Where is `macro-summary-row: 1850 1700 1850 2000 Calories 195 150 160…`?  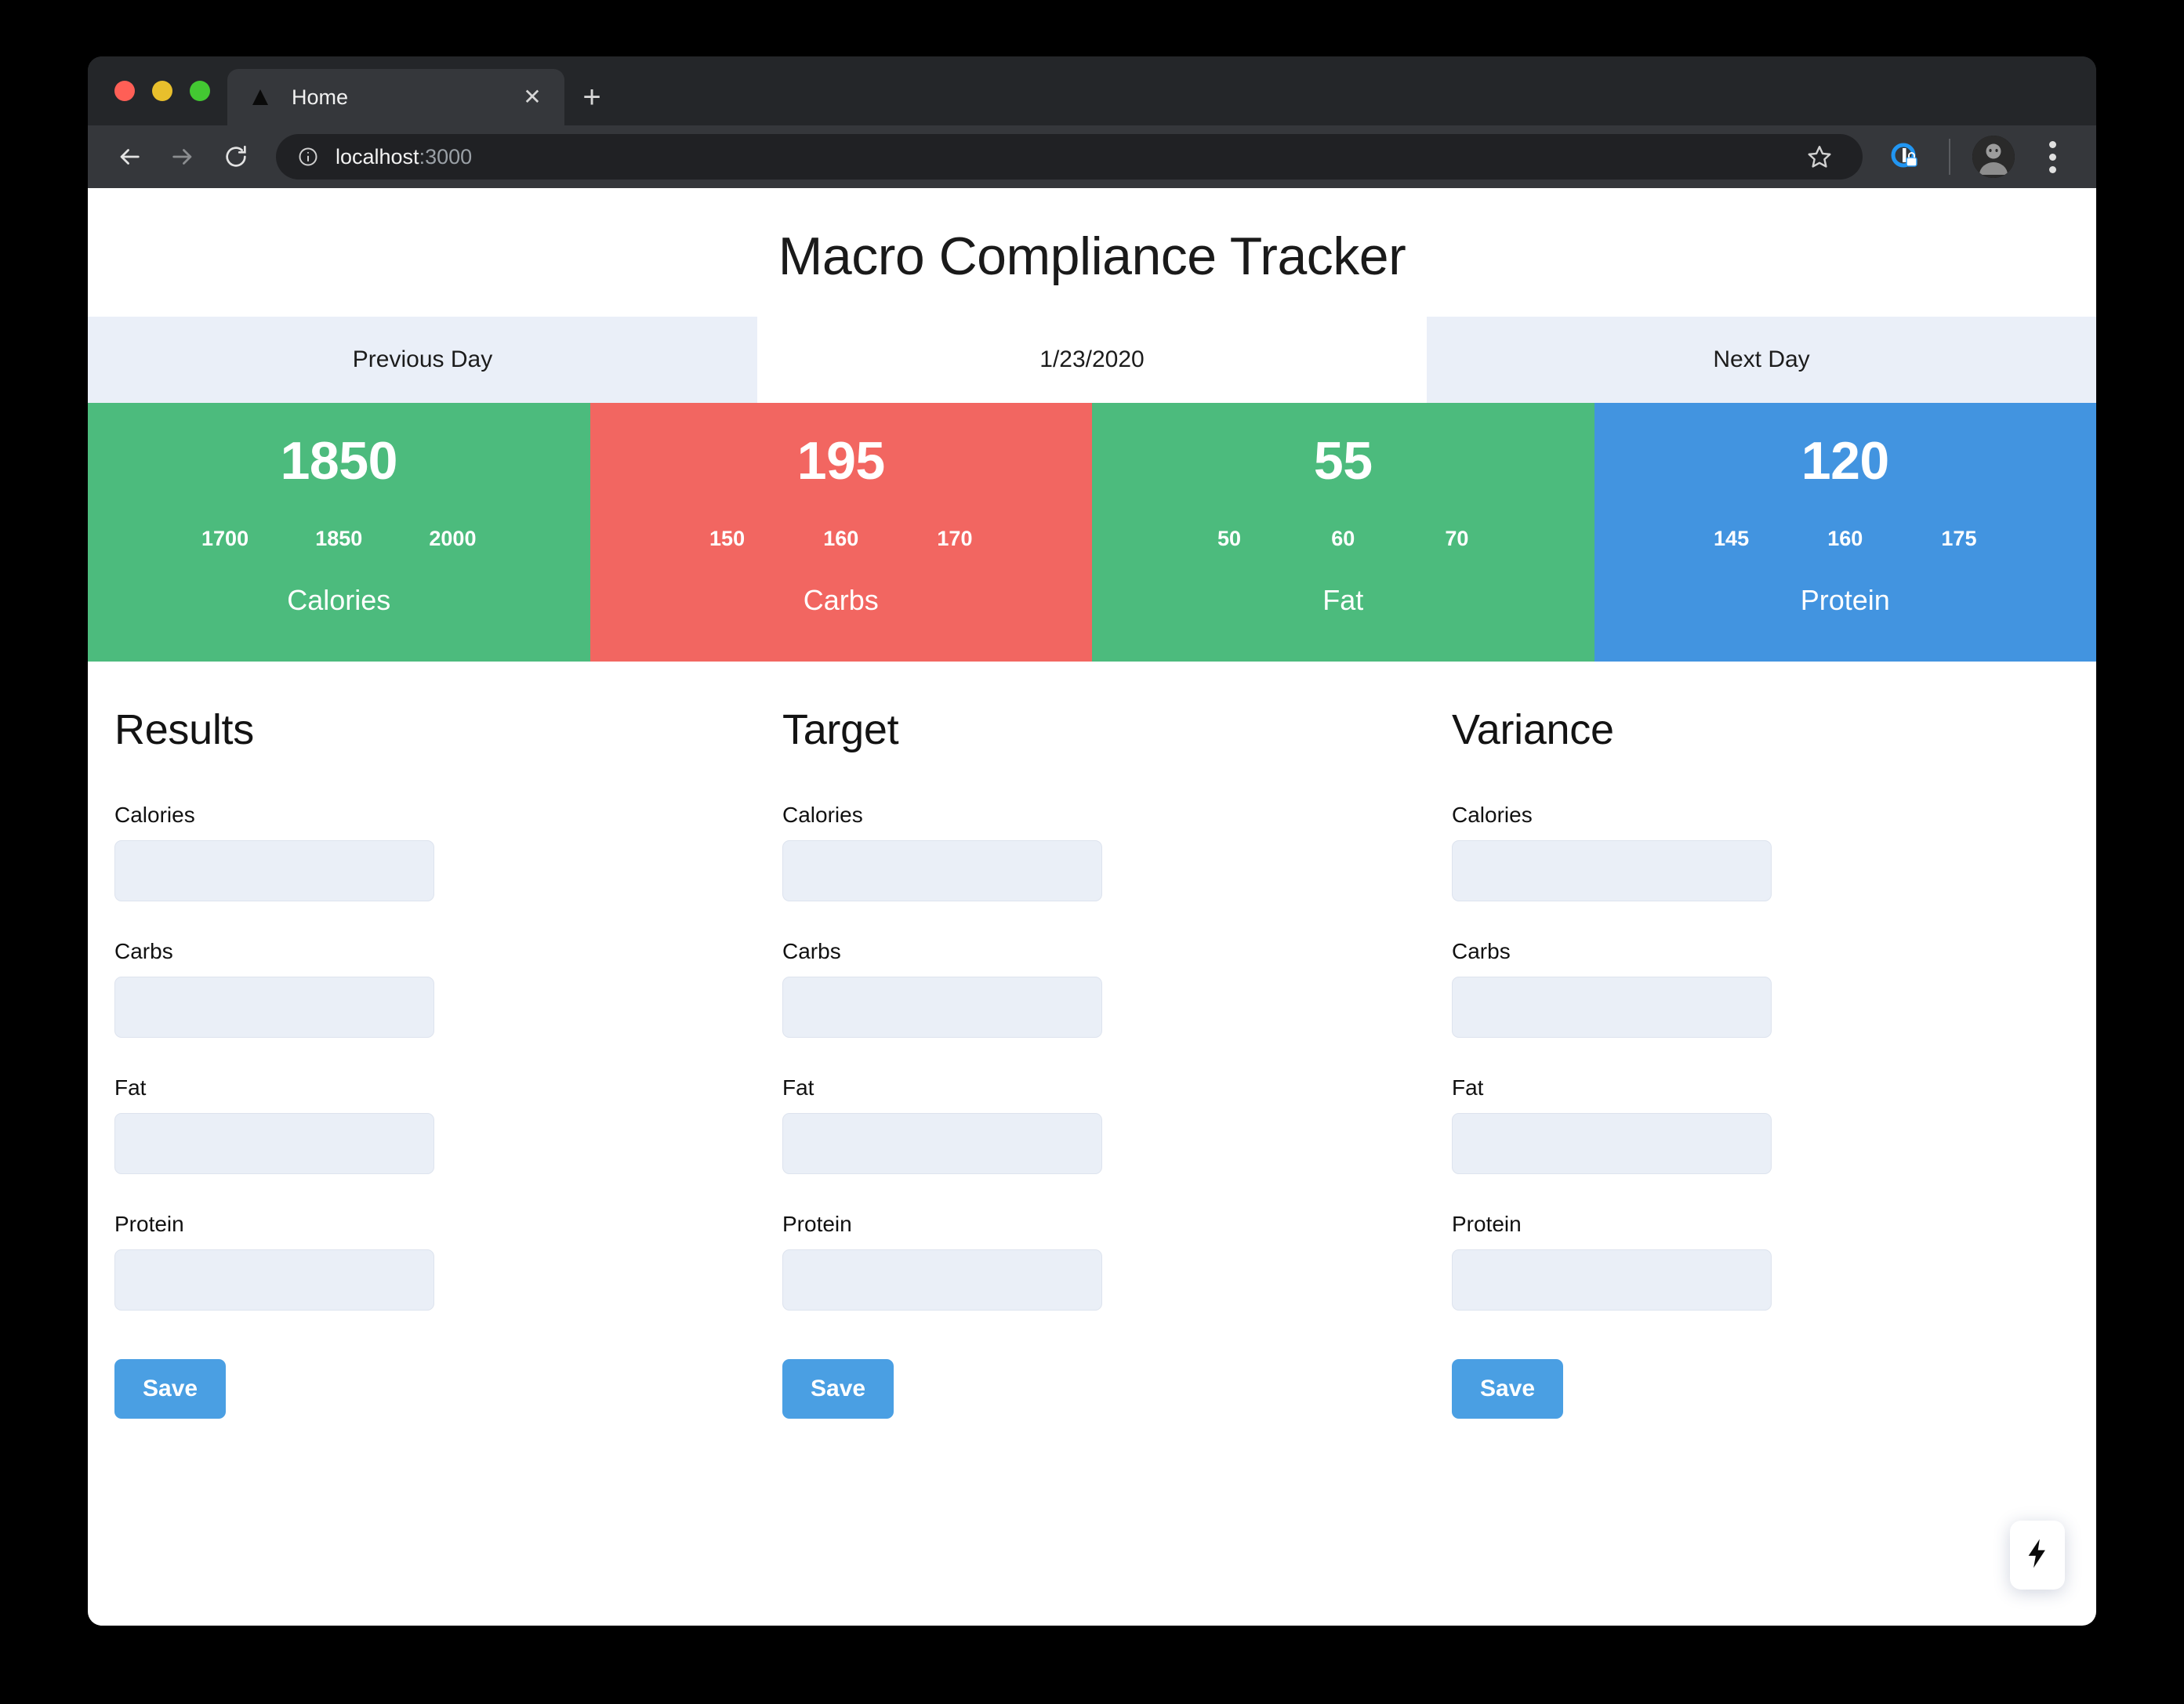
macro-summary-row: 1850 1700 1850 2000 Calories 195 150 160… is located at coordinates (1092, 532).